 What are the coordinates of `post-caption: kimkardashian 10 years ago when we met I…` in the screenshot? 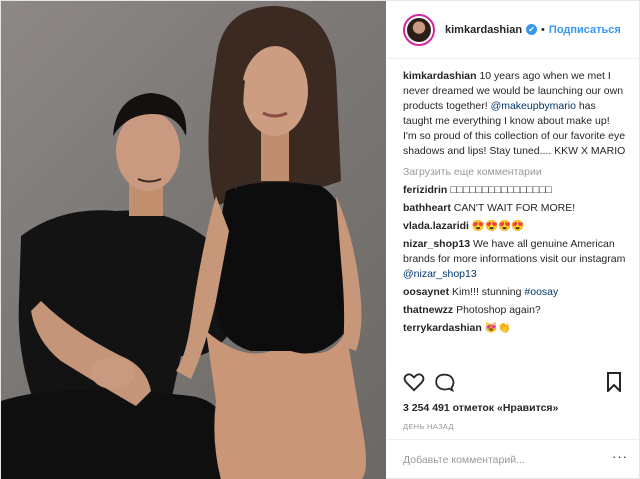 It's located at (514, 114).